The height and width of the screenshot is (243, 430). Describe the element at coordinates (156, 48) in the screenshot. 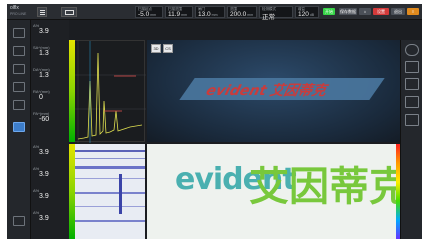

I see `tab-3d: 3D` at that location.